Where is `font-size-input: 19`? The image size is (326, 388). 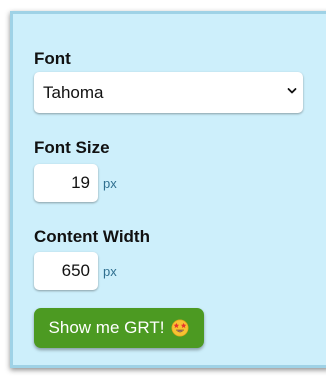 font-size-input: 19 is located at coordinates (66, 183).